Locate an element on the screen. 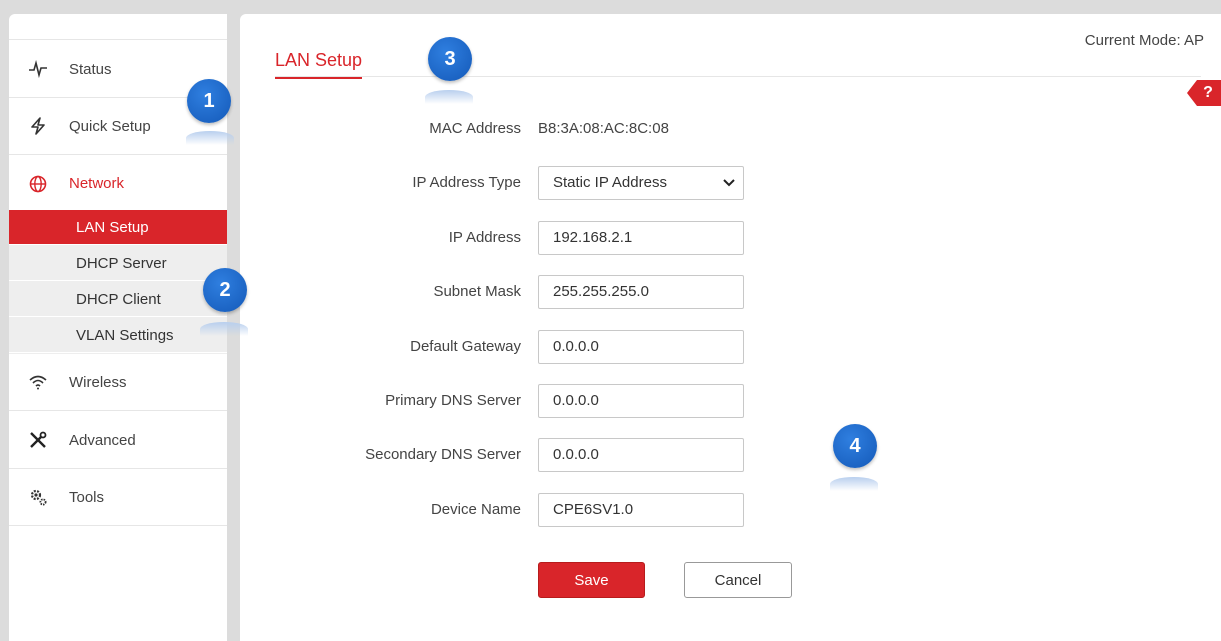  ip-type-row: IP Address Type Static IP Address is located at coordinates (730, 183).